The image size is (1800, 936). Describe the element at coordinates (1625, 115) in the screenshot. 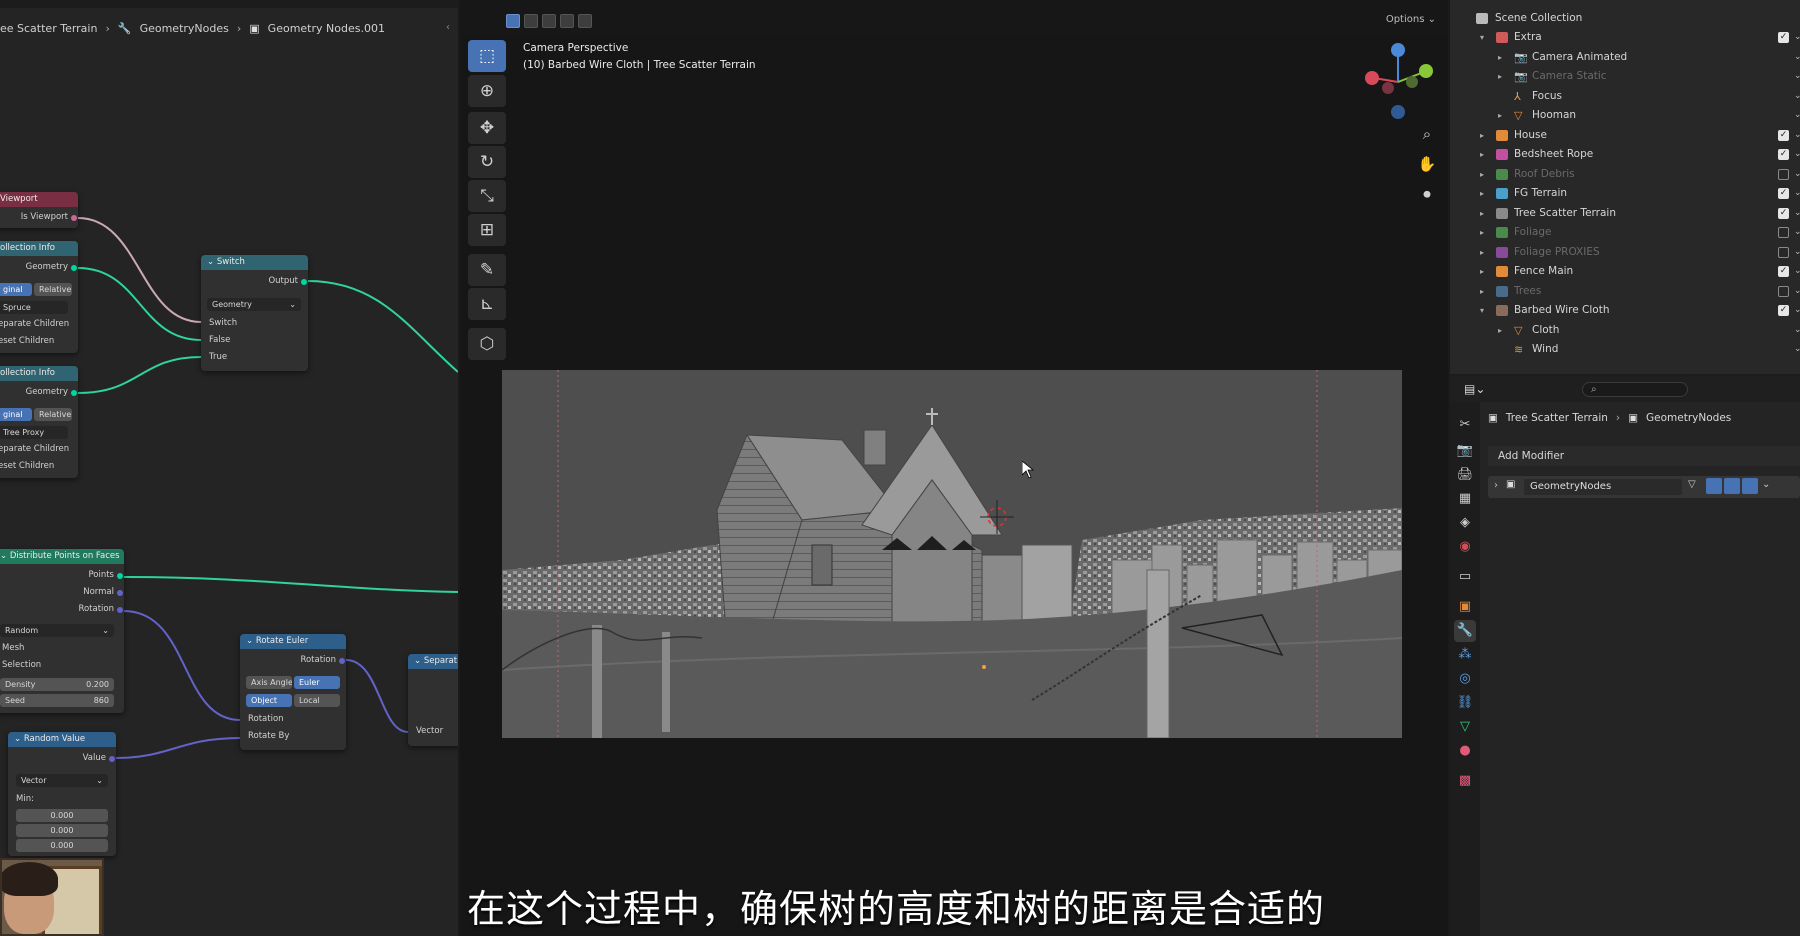

I see `outliner-item: ▸ ▽ Hooman ⌄` at that location.